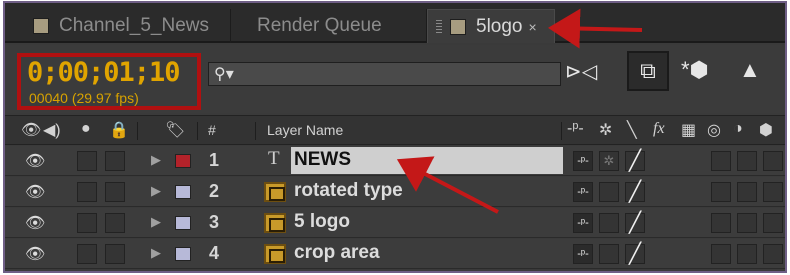 This screenshot has width=790, height=275. I want to click on tab-channel-5-news: Channel_5_News, so click(125, 26).